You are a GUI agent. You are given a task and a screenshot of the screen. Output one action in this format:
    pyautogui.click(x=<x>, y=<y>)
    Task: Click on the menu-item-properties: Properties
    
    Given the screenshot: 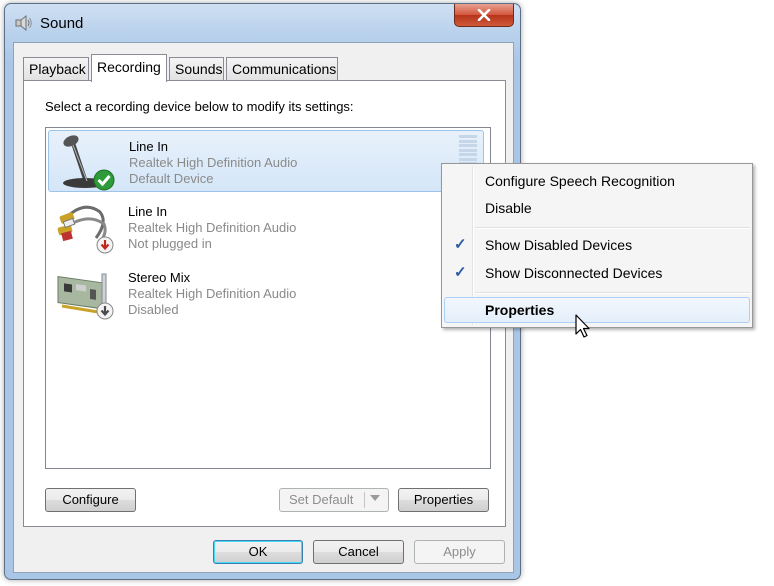 What is the action you would take?
    pyautogui.click(x=597, y=310)
    